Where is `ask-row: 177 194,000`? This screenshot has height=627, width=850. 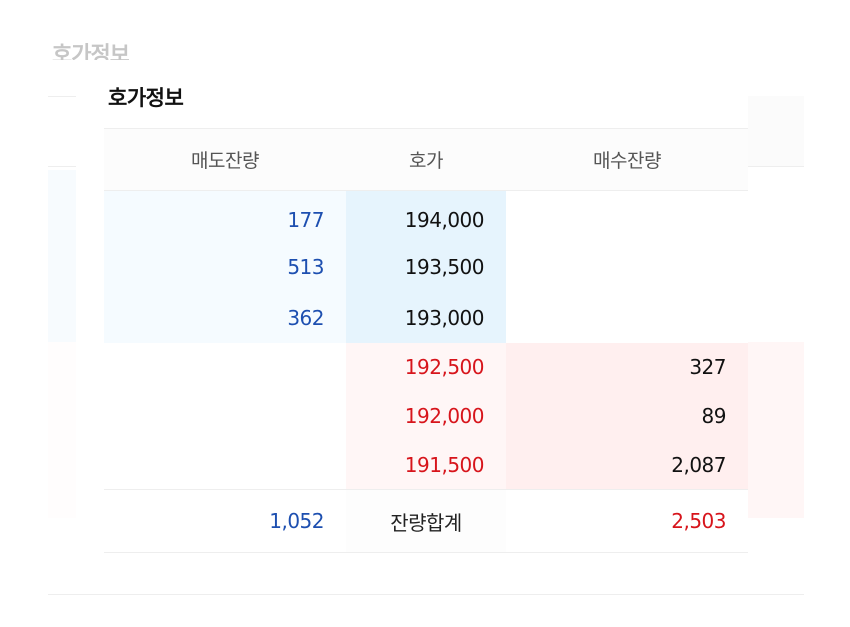
ask-row: 177 194,000 is located at coordinates (426, 216).